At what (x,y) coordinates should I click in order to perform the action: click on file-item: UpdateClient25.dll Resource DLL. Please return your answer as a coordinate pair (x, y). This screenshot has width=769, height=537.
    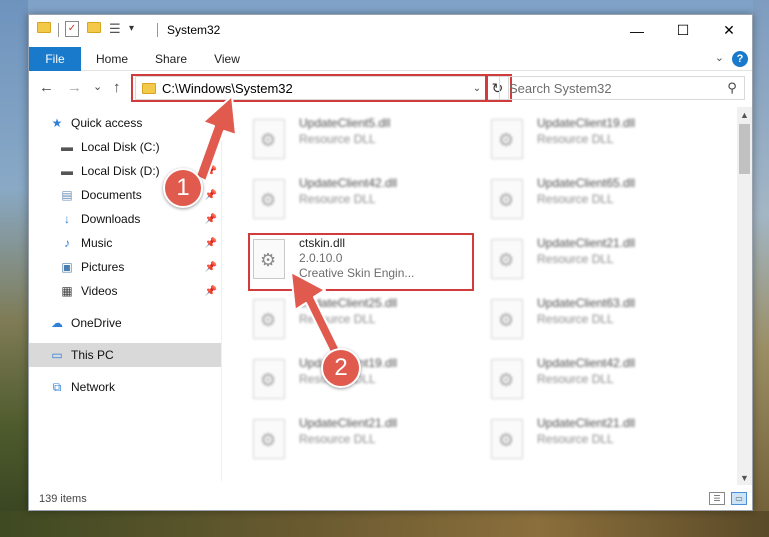
    Looking at the image, I should click on (361, 319).